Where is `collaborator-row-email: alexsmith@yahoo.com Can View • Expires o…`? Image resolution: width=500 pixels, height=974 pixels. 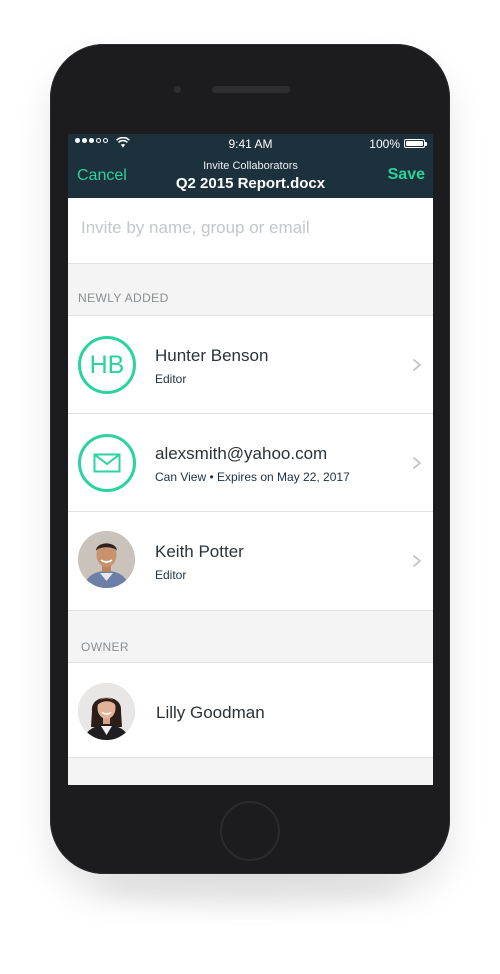
collaborator-row-email: alexsmith@yahoo.com Can View • Expires o… is located at coordinates (250, 463).